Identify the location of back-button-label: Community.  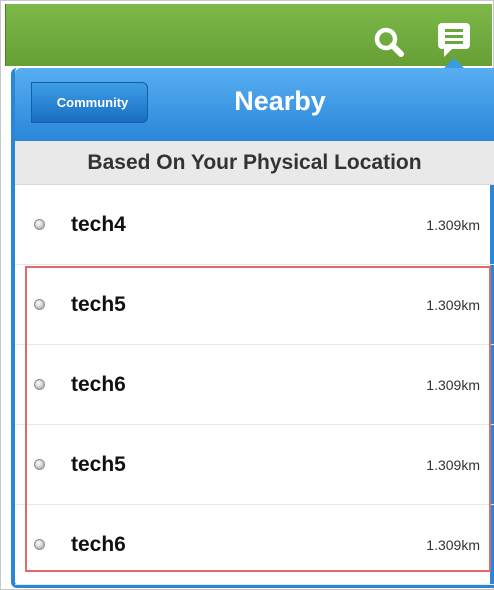
(92, 102).